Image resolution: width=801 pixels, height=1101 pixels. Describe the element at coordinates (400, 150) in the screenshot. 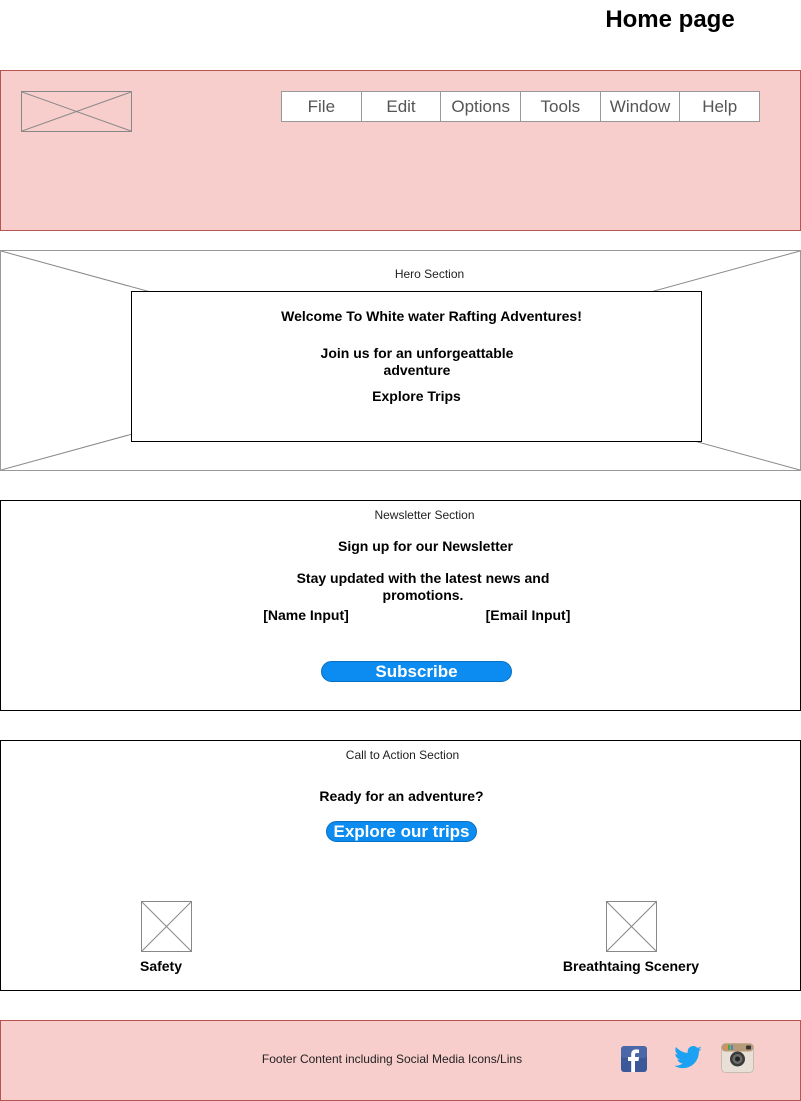

I see `header: File Edit Options Tools Window Help` at that location.